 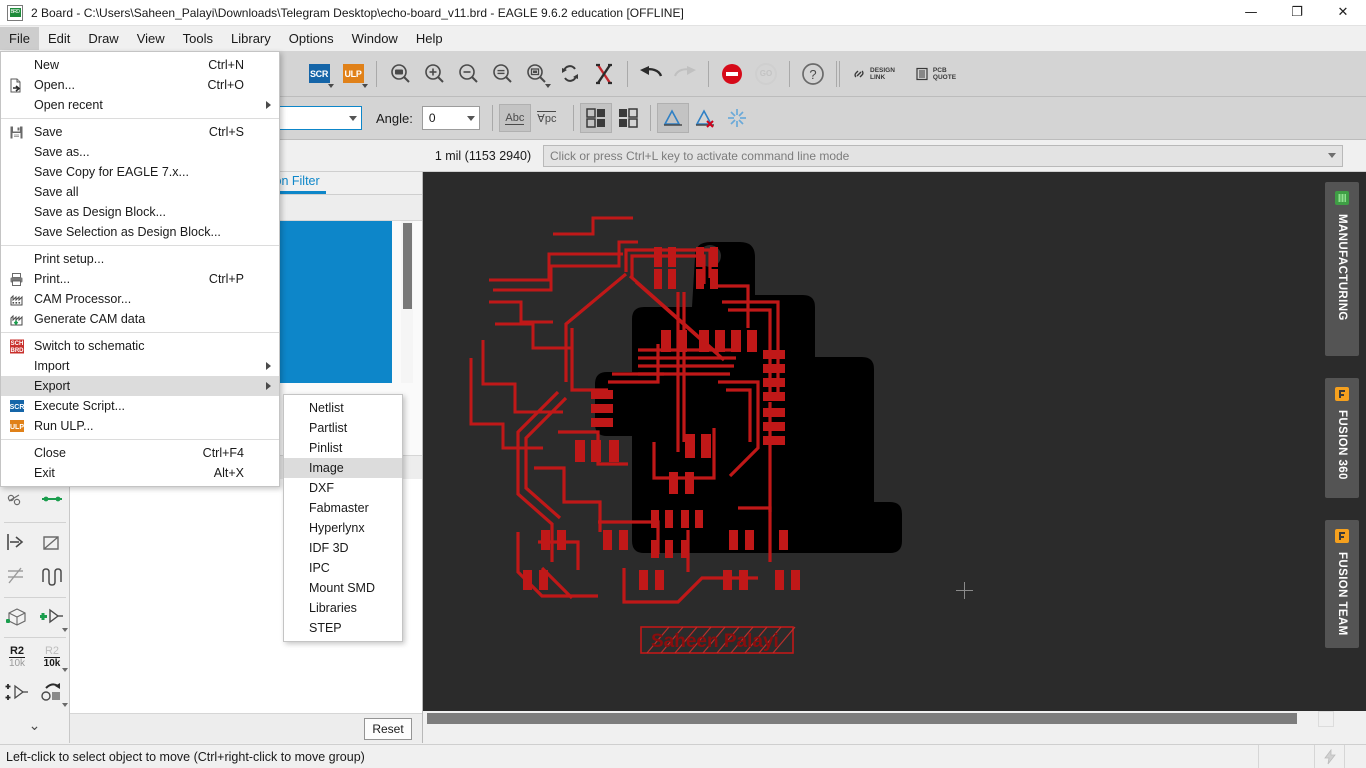 What do you see at coordinates (685, 74) in the screenshot?
I see `redo-button` at bounding box center [685, 74].